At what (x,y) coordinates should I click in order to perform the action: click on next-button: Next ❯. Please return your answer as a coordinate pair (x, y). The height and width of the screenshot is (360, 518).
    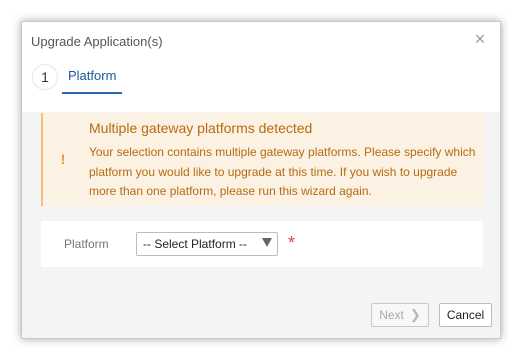
    Looking at the image, I should click on (400, 315).